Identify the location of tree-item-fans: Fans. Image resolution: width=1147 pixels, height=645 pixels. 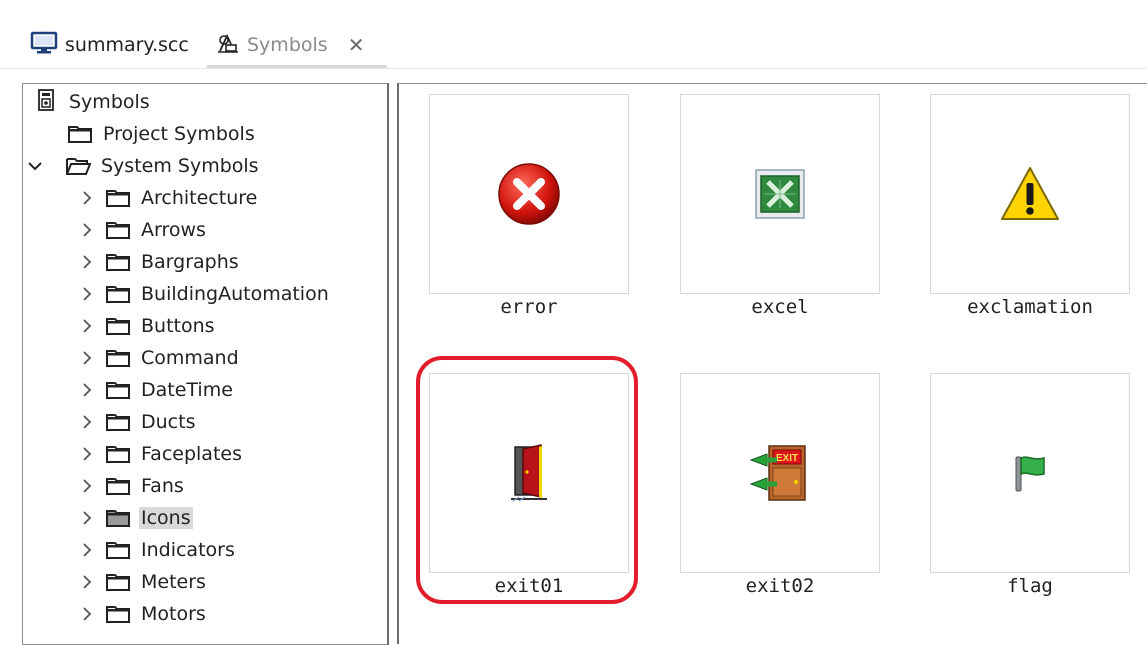
(131, 486).